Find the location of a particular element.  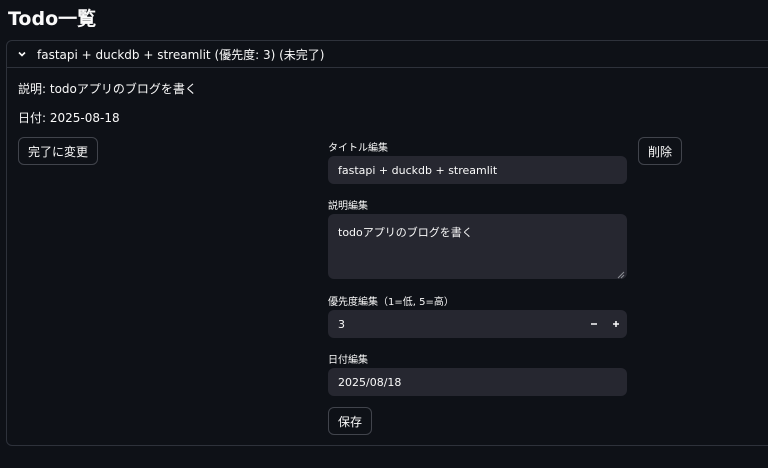

priority-number-input: 3 is located at coordinates (477, 324).